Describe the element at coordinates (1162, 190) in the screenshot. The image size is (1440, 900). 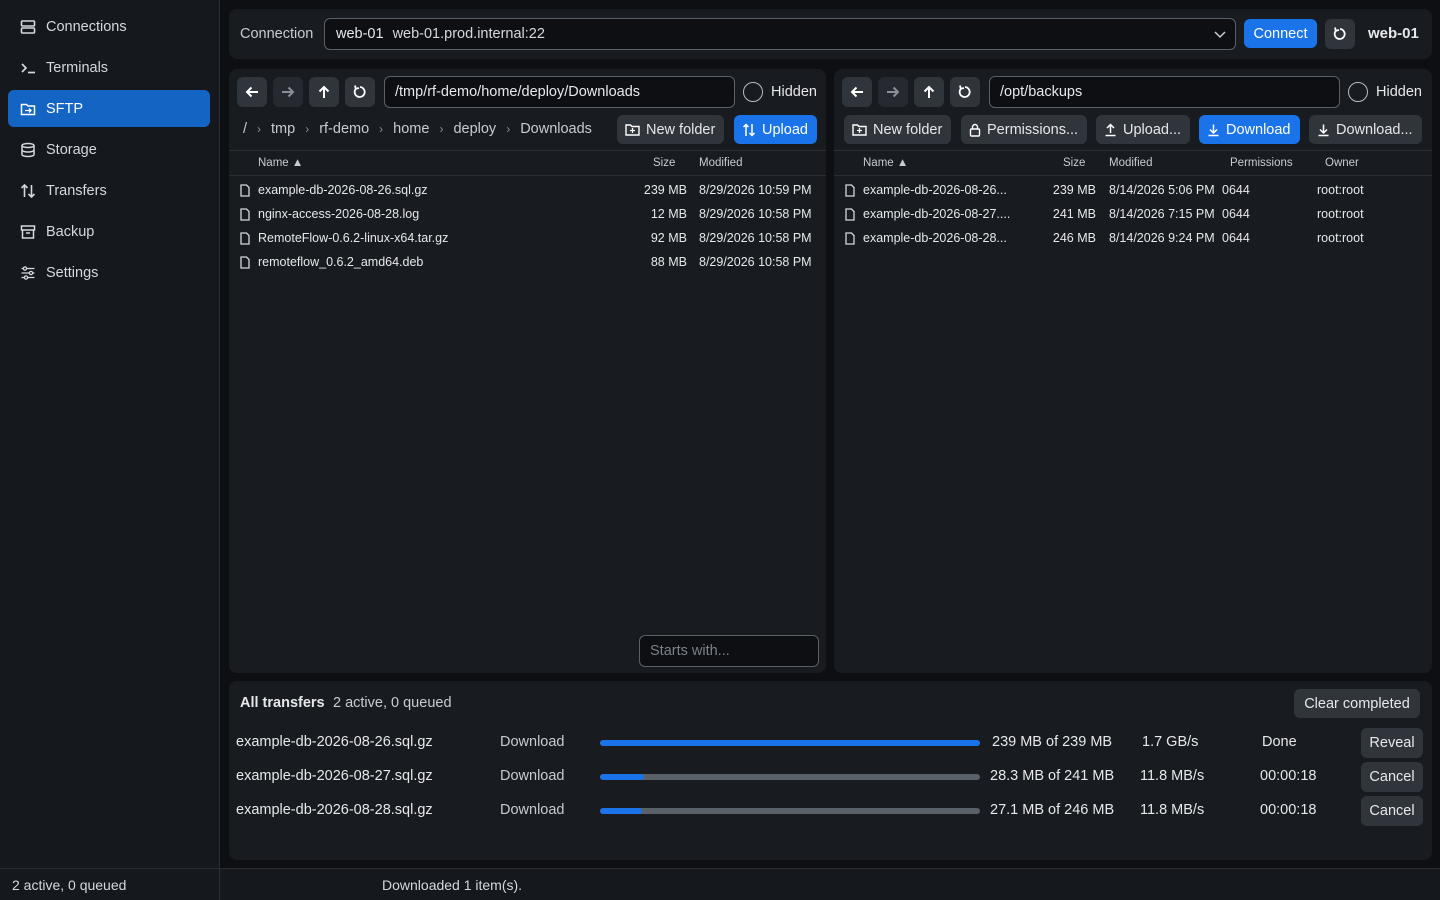
I see `file-modified: 8/14/2026 5:06 PM` at that location.